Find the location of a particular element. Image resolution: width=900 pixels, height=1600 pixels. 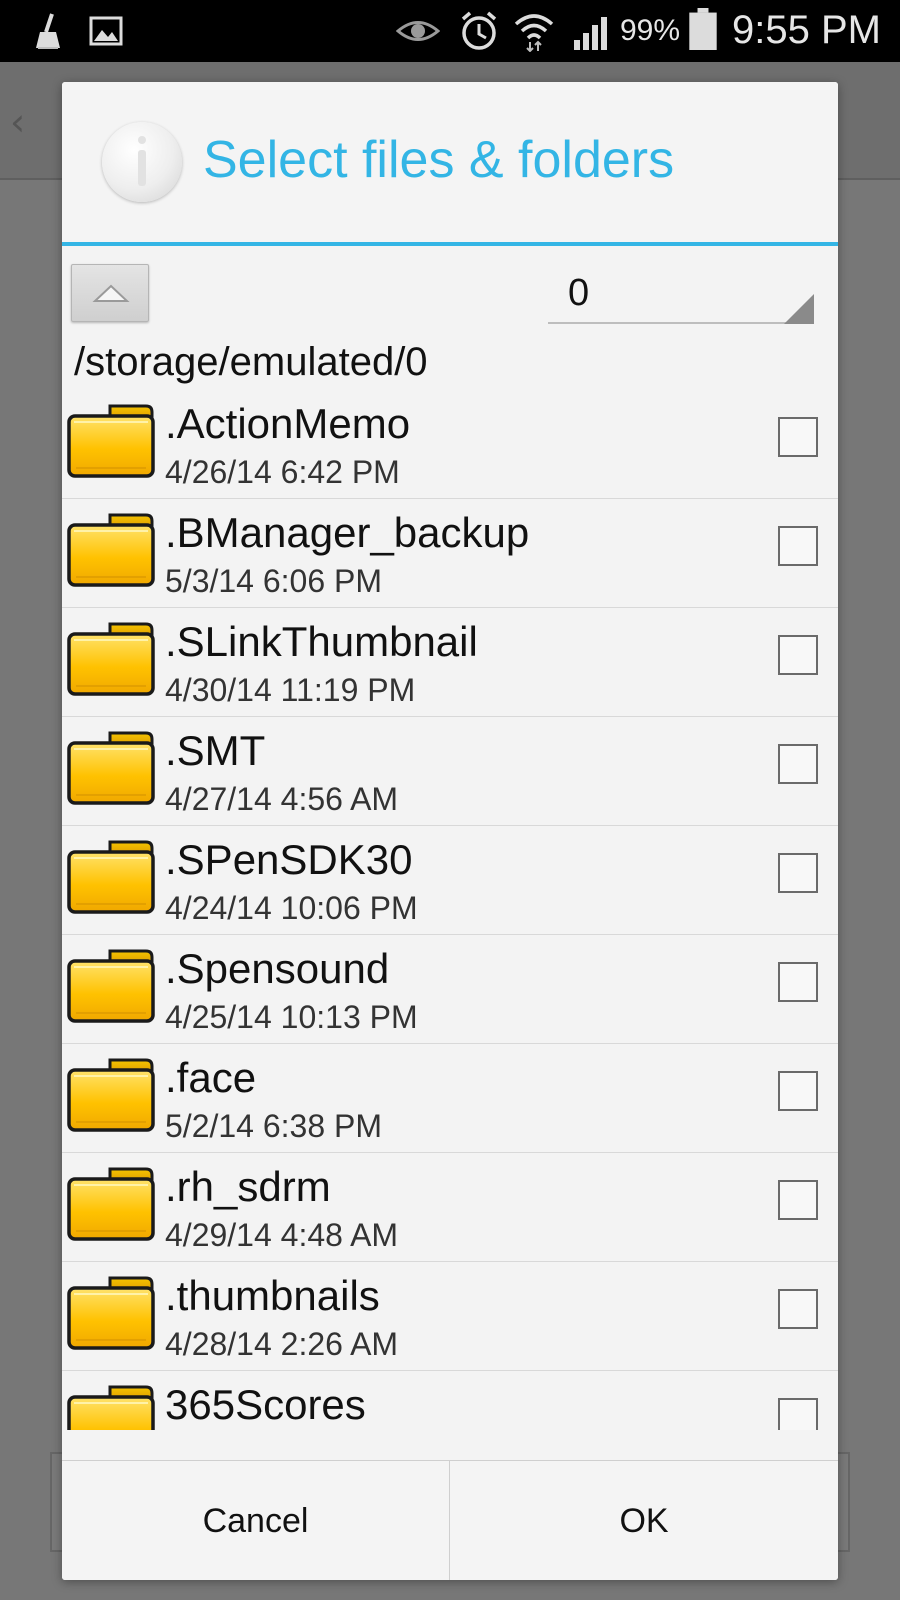

file-name: .BManager_backup is located at coordinates (347, 532).